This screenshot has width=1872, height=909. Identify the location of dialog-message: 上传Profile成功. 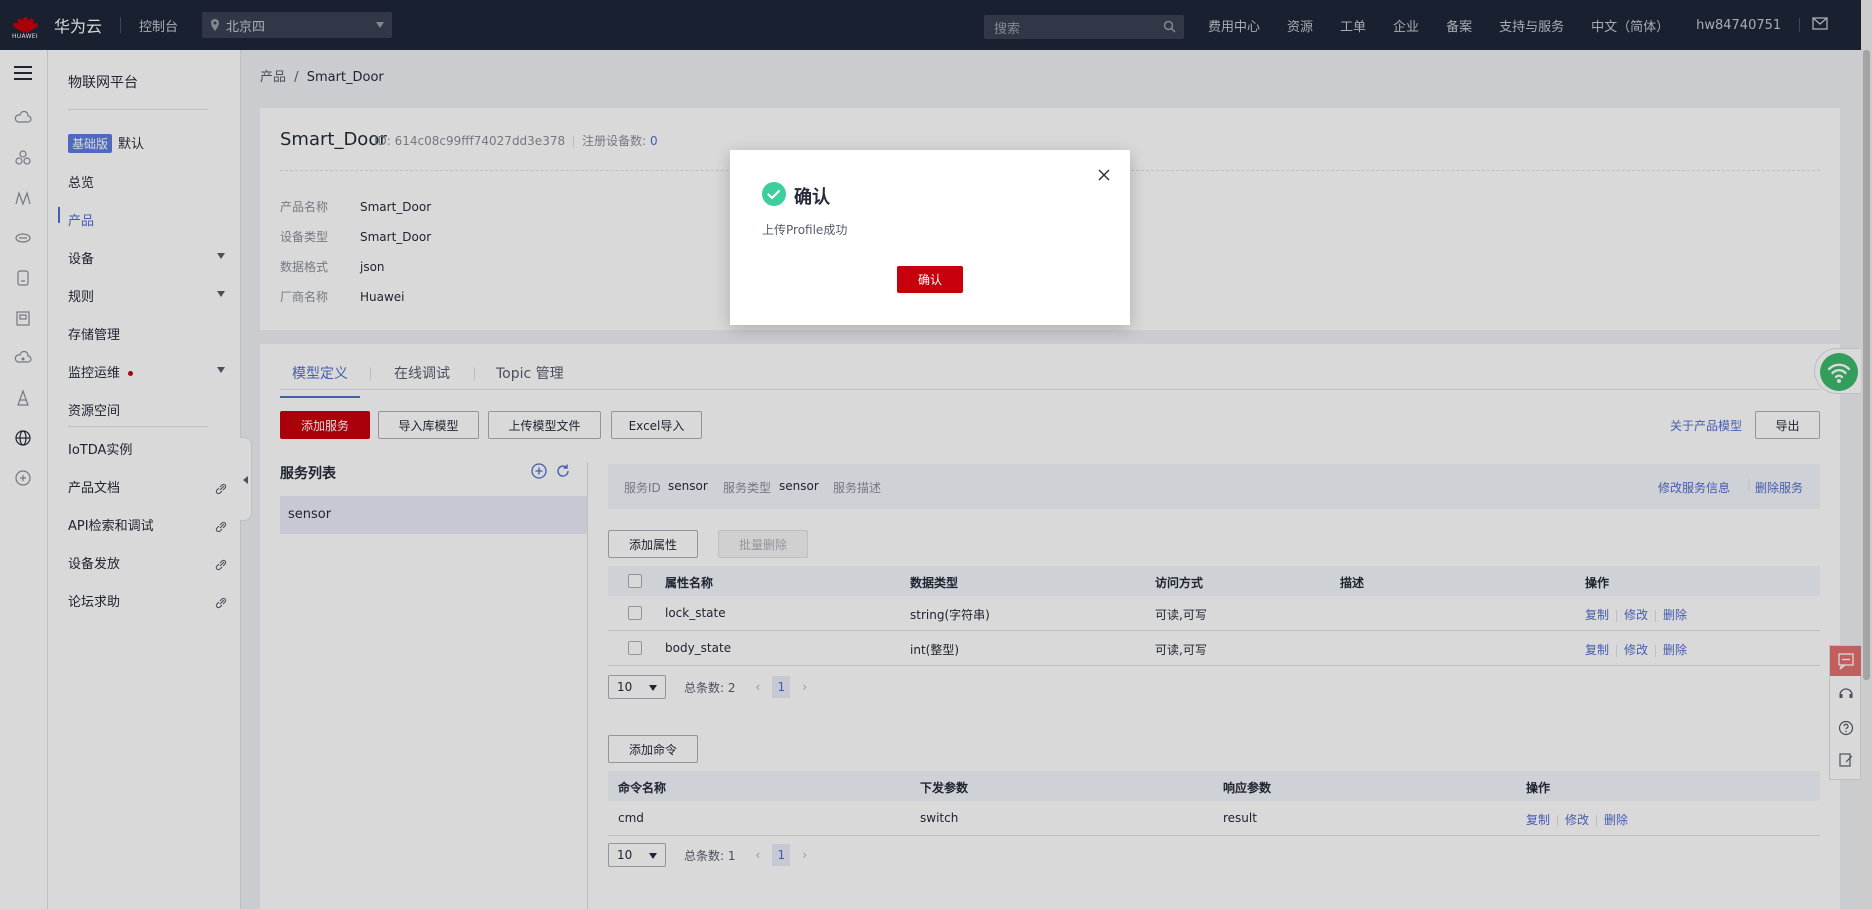
(805, 230).